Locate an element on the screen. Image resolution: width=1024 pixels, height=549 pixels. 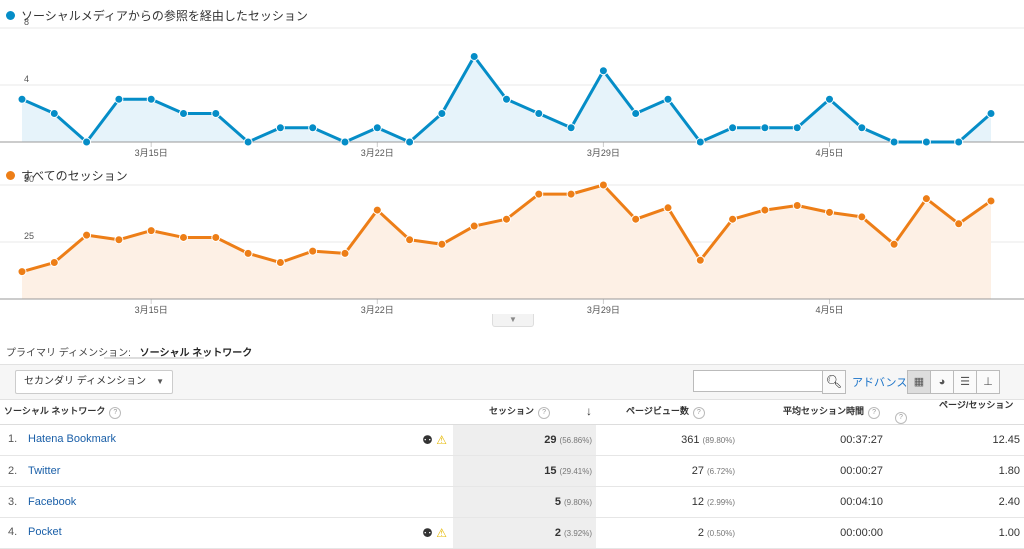
network-link: Hatena Bookmark is located at coordinates (72, 439).